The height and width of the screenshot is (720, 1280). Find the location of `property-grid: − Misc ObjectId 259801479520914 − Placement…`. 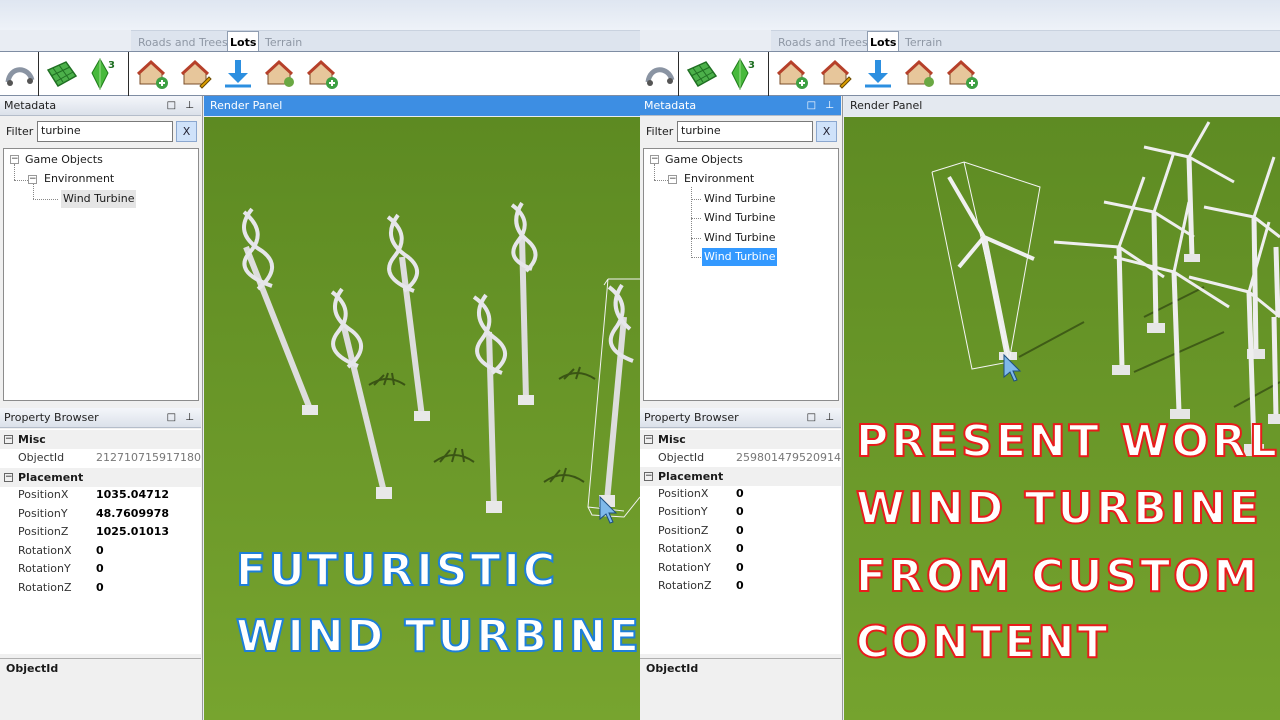

property-grid: − Misc ObjectId 259801479520914 − Placement… is located at coordinates (740, 541).